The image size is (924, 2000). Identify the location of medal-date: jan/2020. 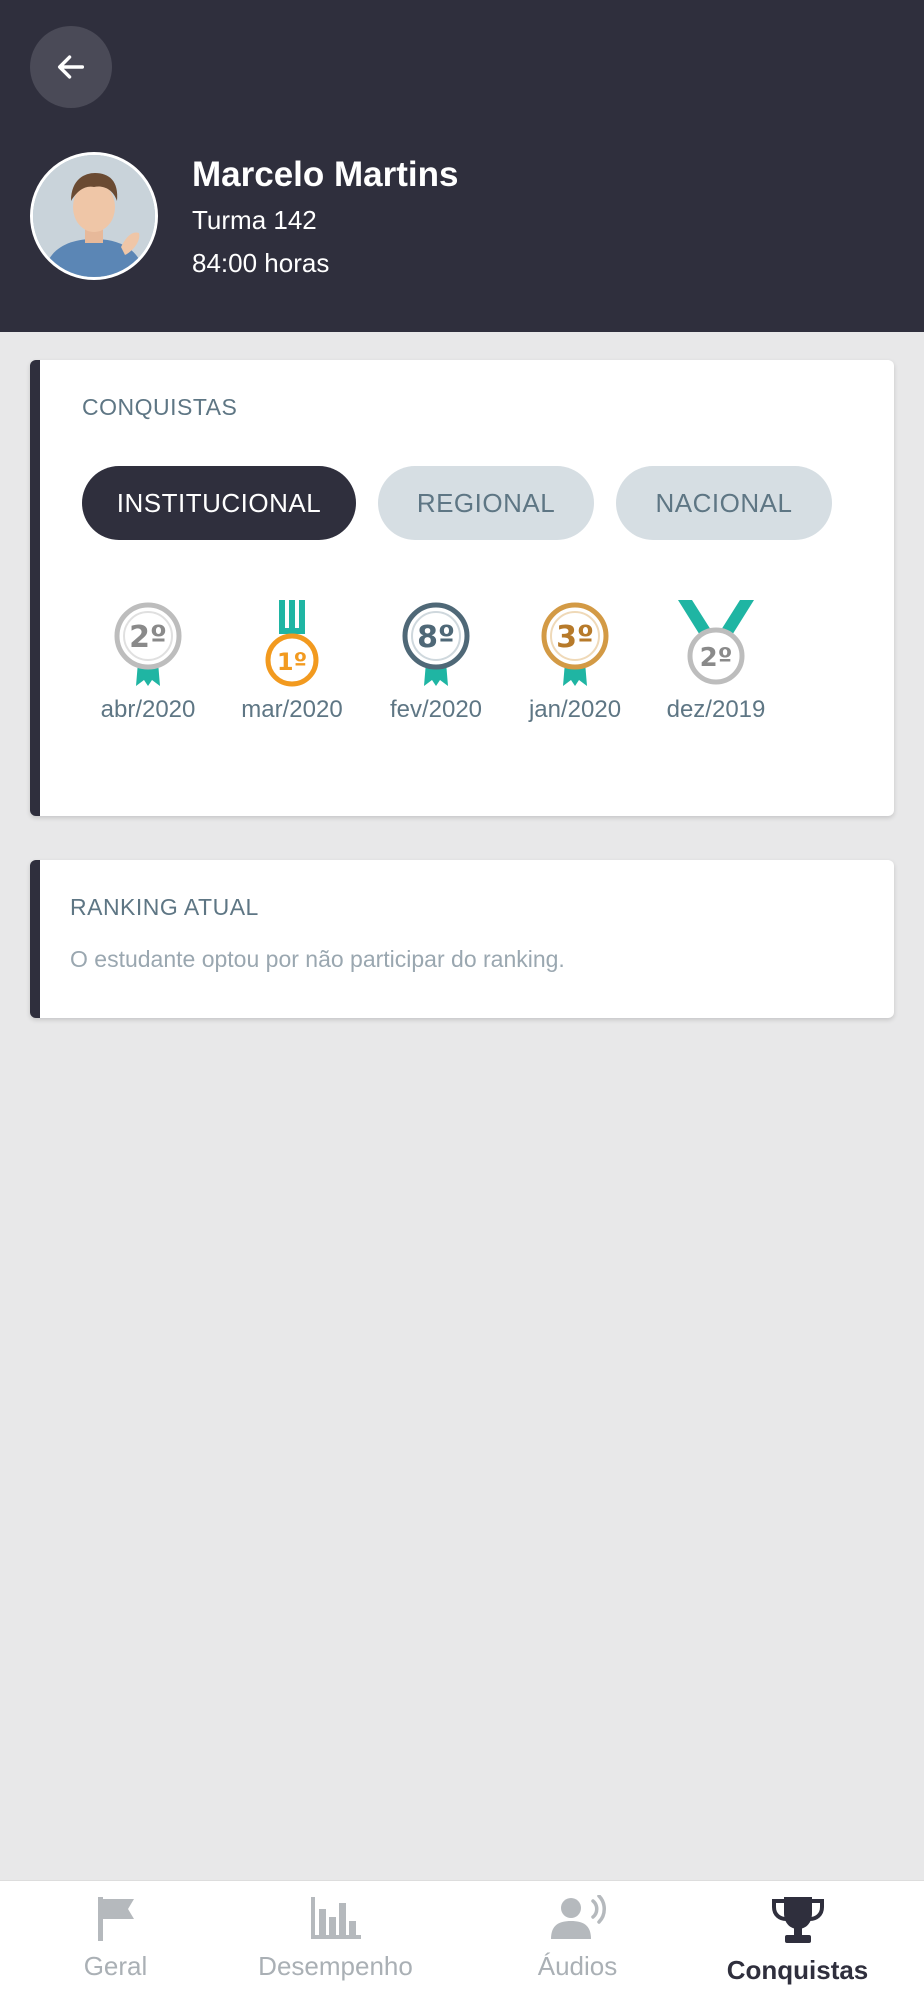
(575, 709).